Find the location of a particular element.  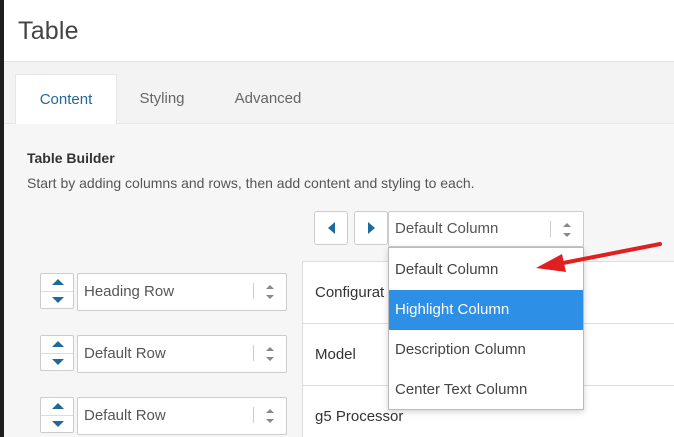

tab-content: Content is located at coordinates (66, 99).